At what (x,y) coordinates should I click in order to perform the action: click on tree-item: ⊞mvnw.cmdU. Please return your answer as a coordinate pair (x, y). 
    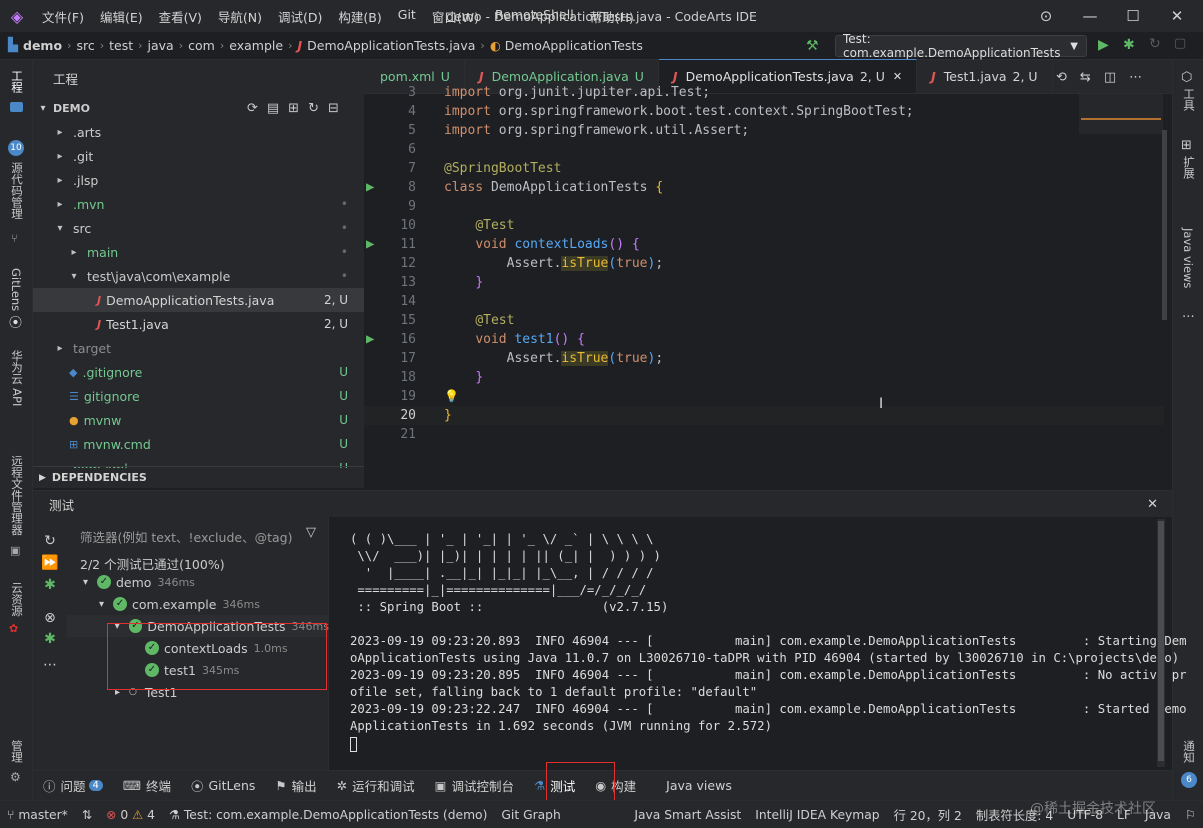
    Looking at the image, I should click on (198, 444).